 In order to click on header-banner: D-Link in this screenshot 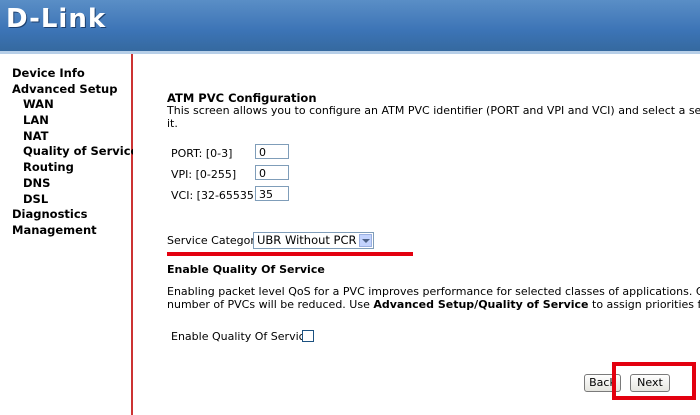, I will do `click(350, 25)`.